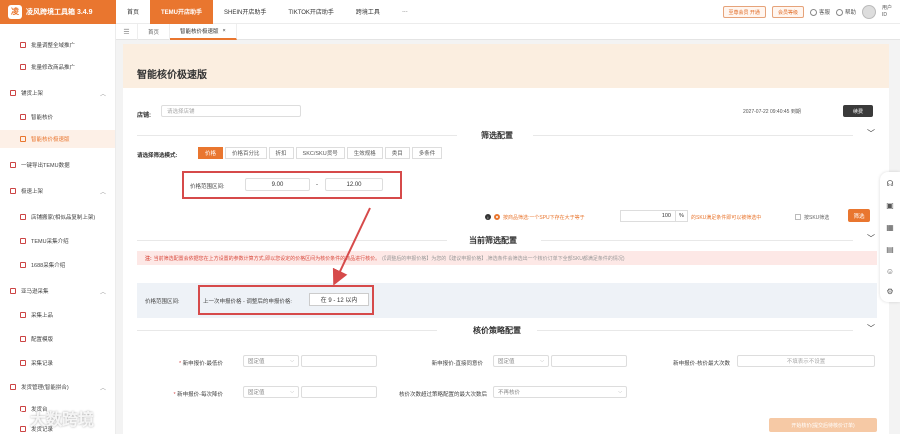 The width and height of the screenshot is (900, 434). What do you see at coordinates (488, 217) in the screenshot?
I see `info-icon: i` at bounding box center [488, 217].